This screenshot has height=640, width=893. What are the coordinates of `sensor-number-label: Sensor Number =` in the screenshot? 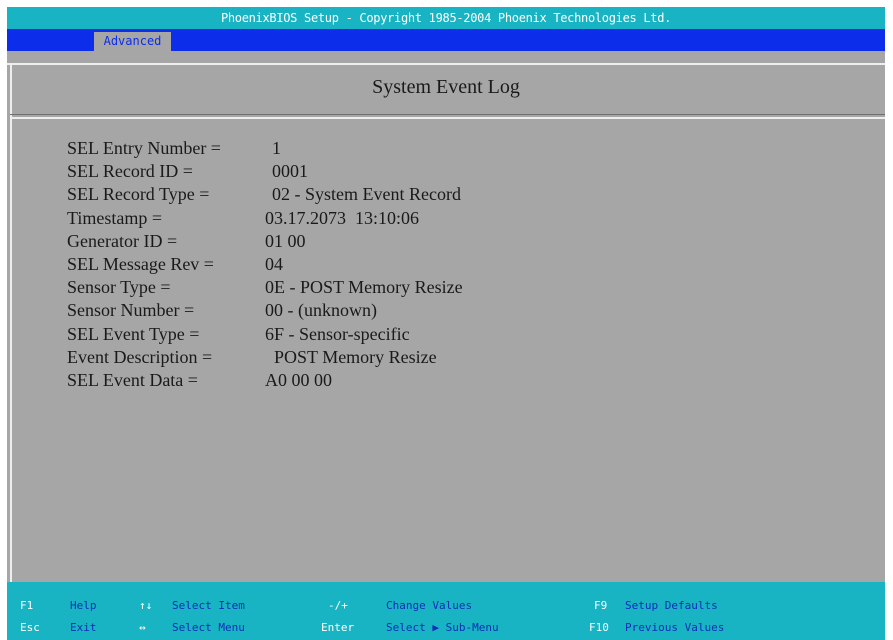 It's located at (131, 310).